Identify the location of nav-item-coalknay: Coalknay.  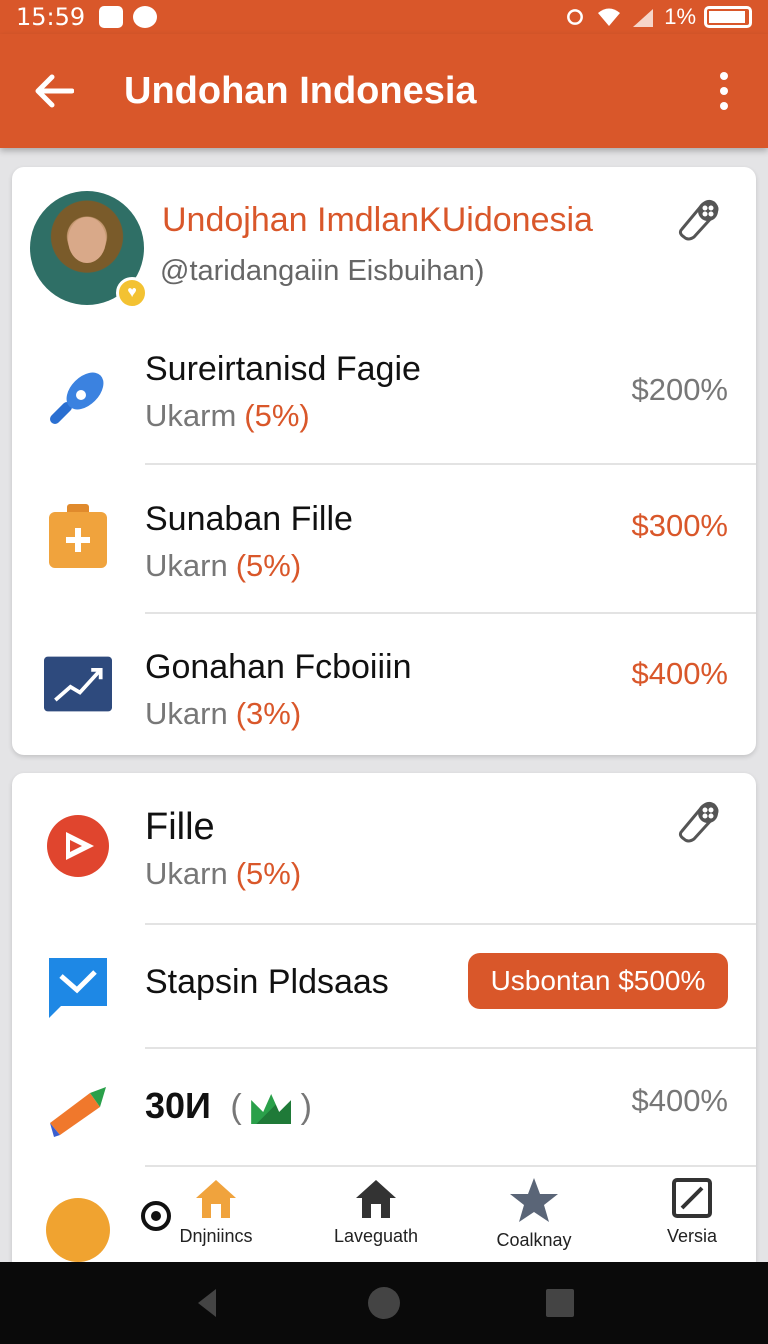
(534, 1213).